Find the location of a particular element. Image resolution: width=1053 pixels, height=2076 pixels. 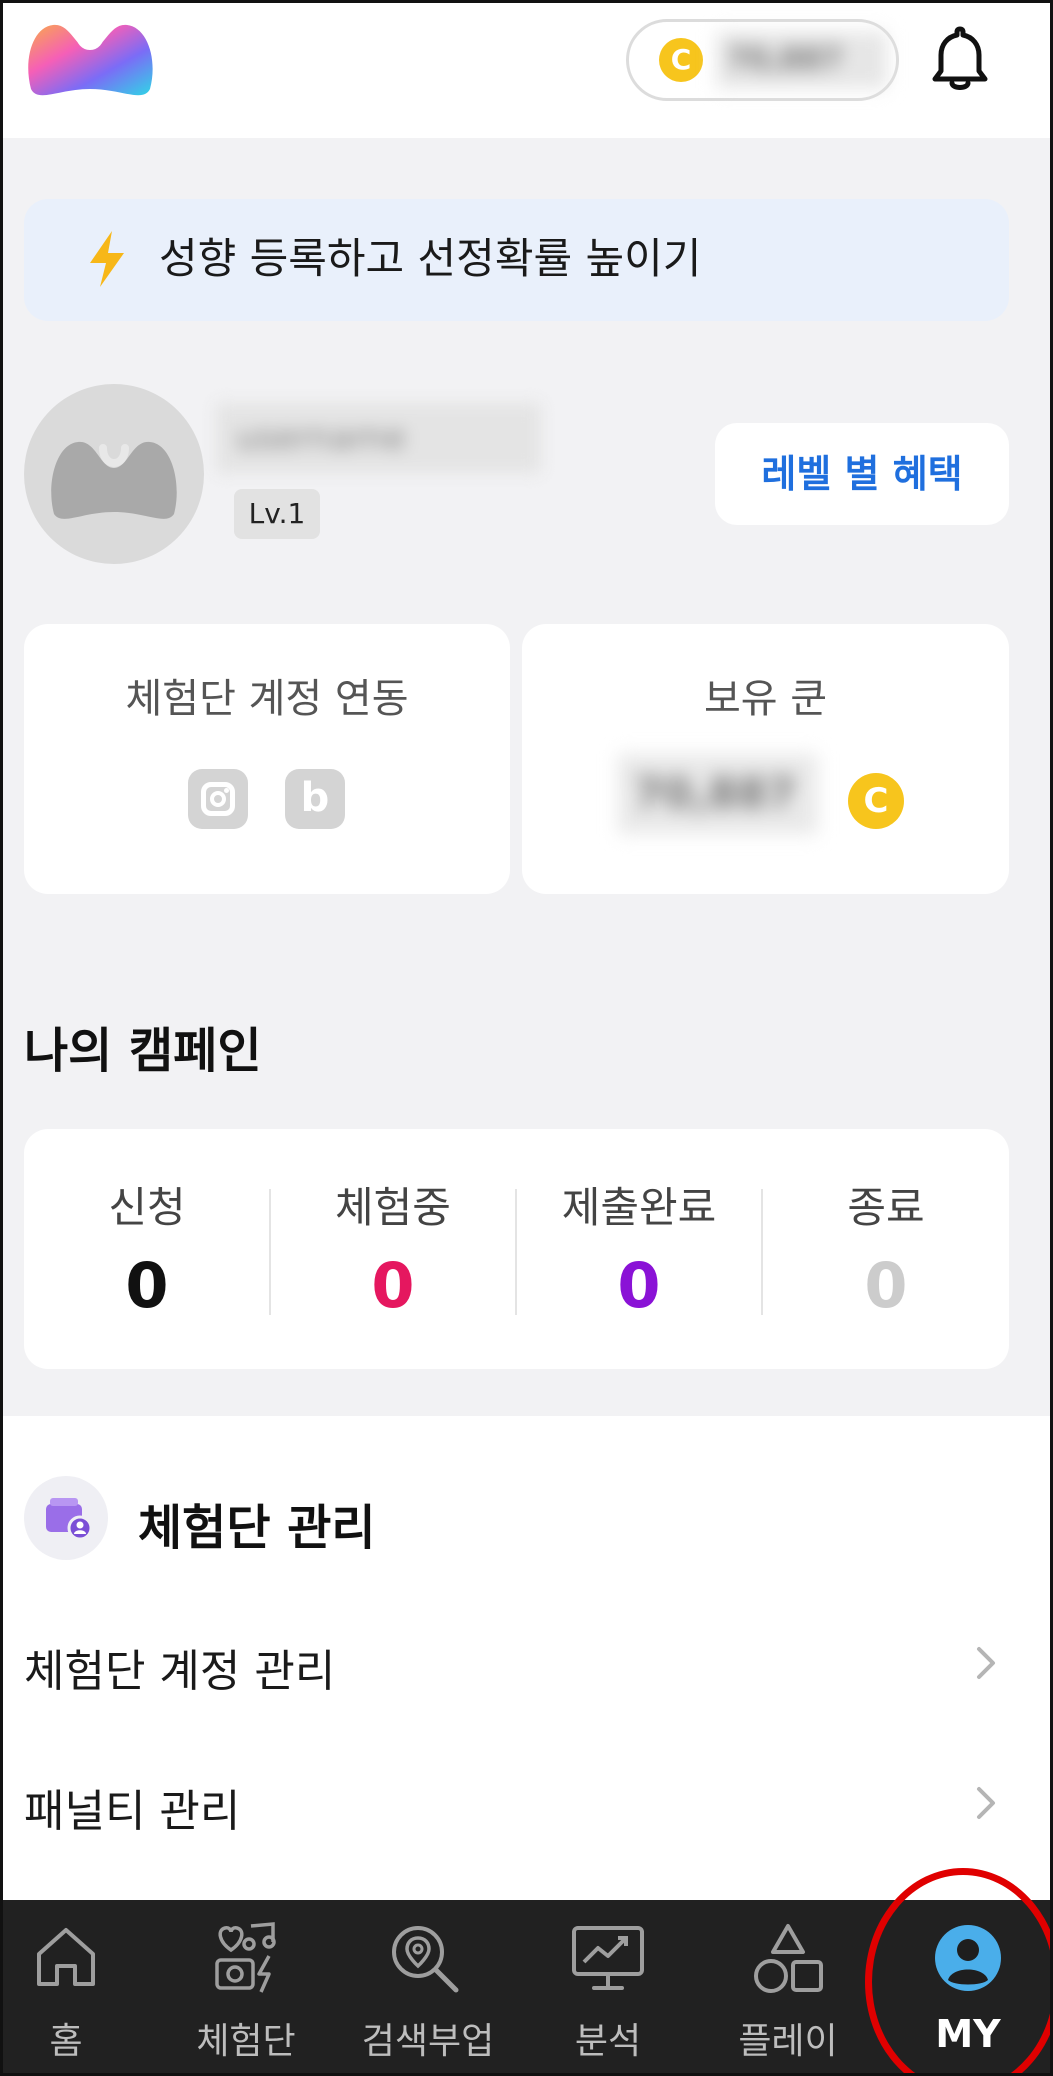

stat-submitted: 제출완료 0 is located at coordinates (639, 1249).